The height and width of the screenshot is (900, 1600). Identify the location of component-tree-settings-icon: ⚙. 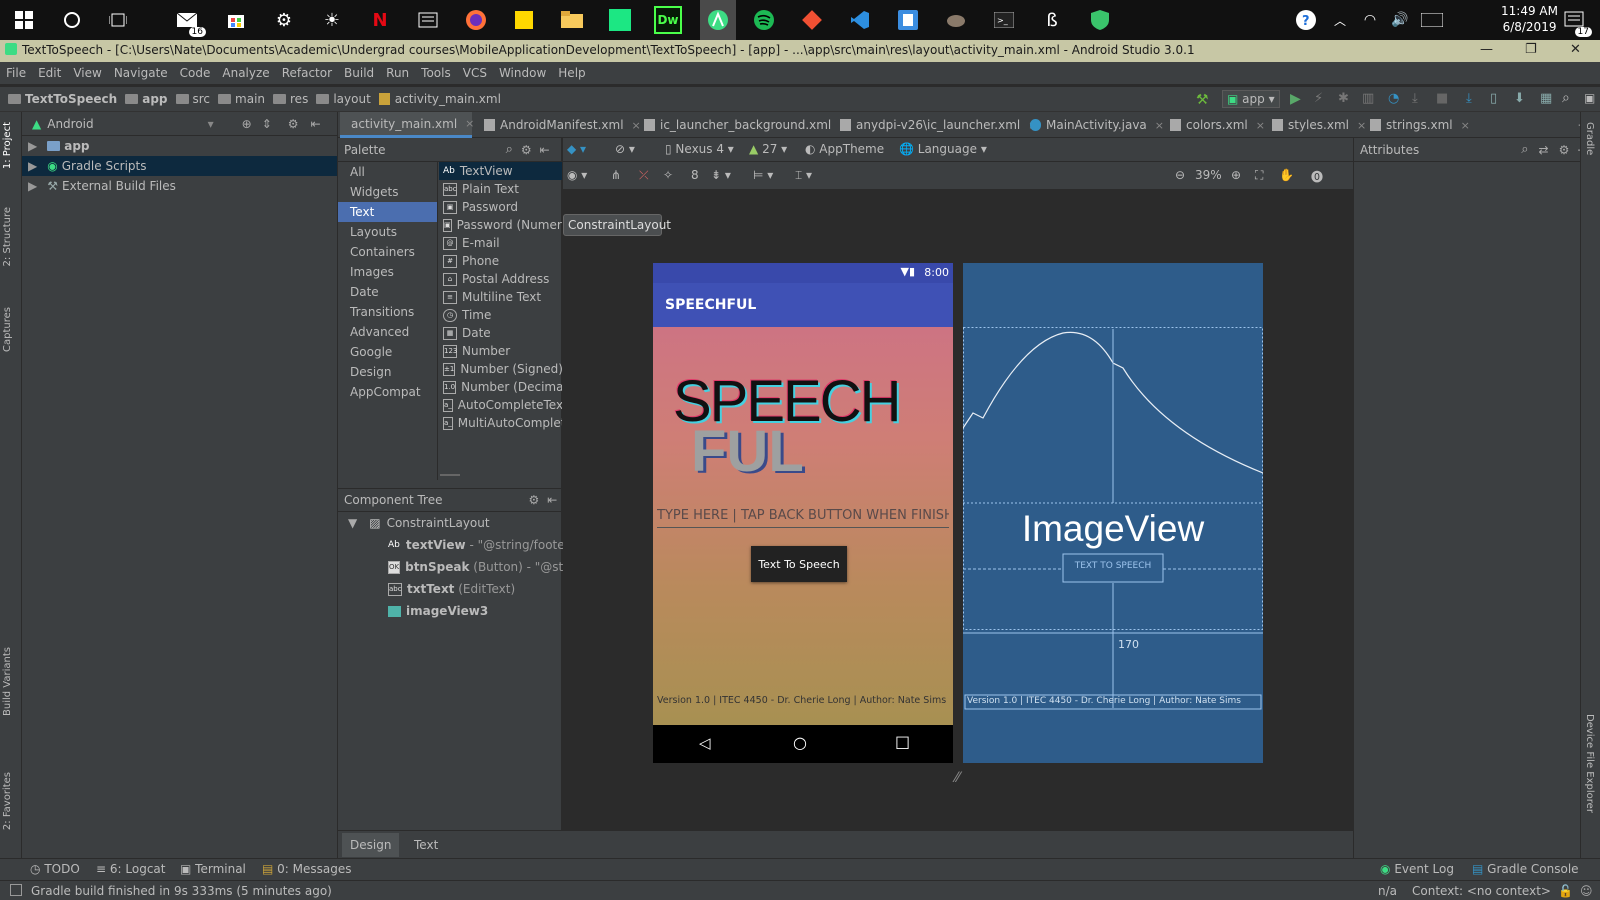
(533, 500).